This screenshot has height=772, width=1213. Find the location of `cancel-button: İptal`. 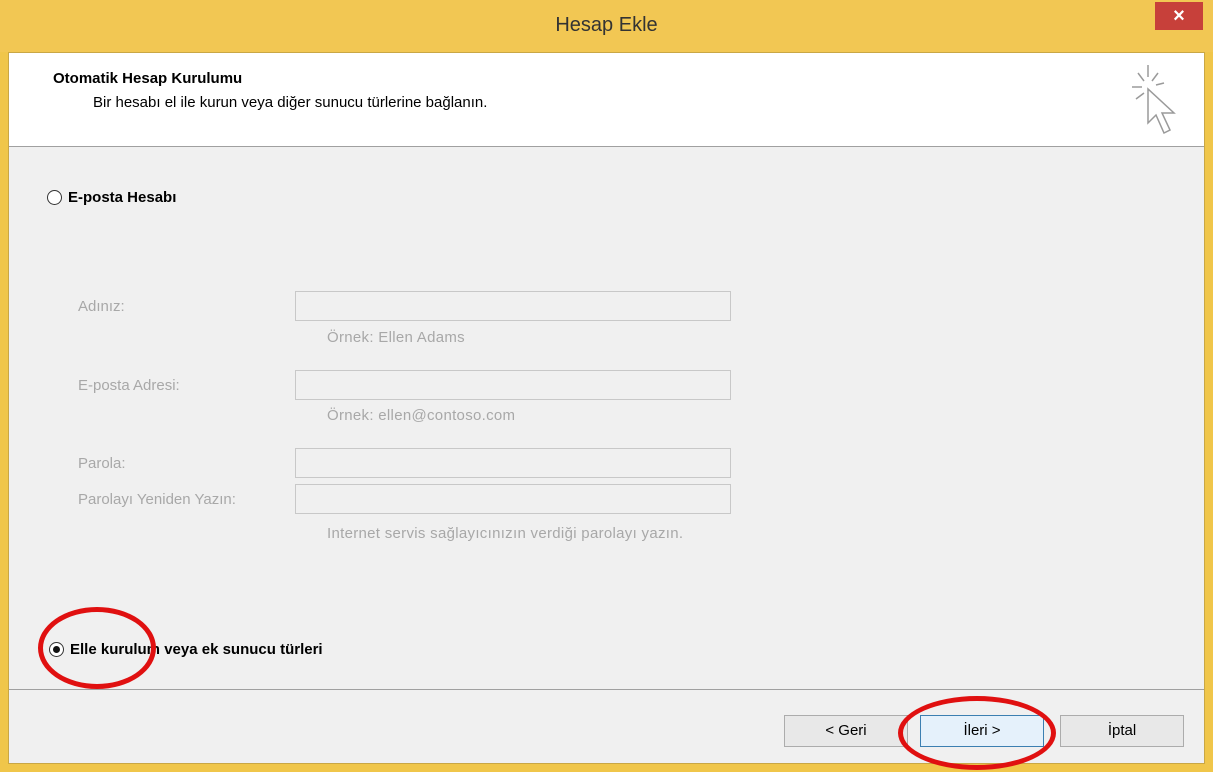

cancel-button: İptal is located at coordinates (1122, 731).